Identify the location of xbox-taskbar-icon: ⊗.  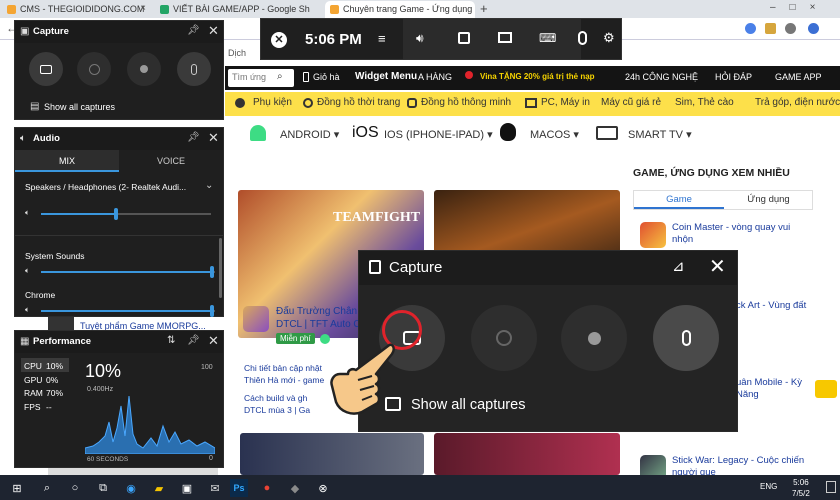
(323, 488).